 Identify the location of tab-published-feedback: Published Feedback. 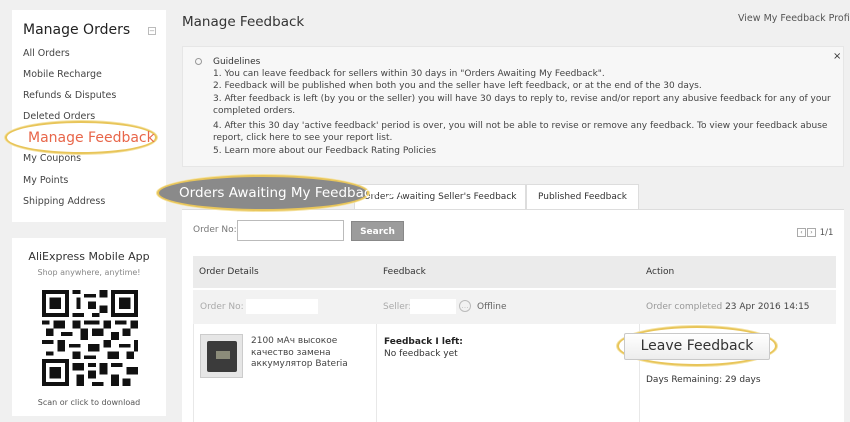
(582, 196).